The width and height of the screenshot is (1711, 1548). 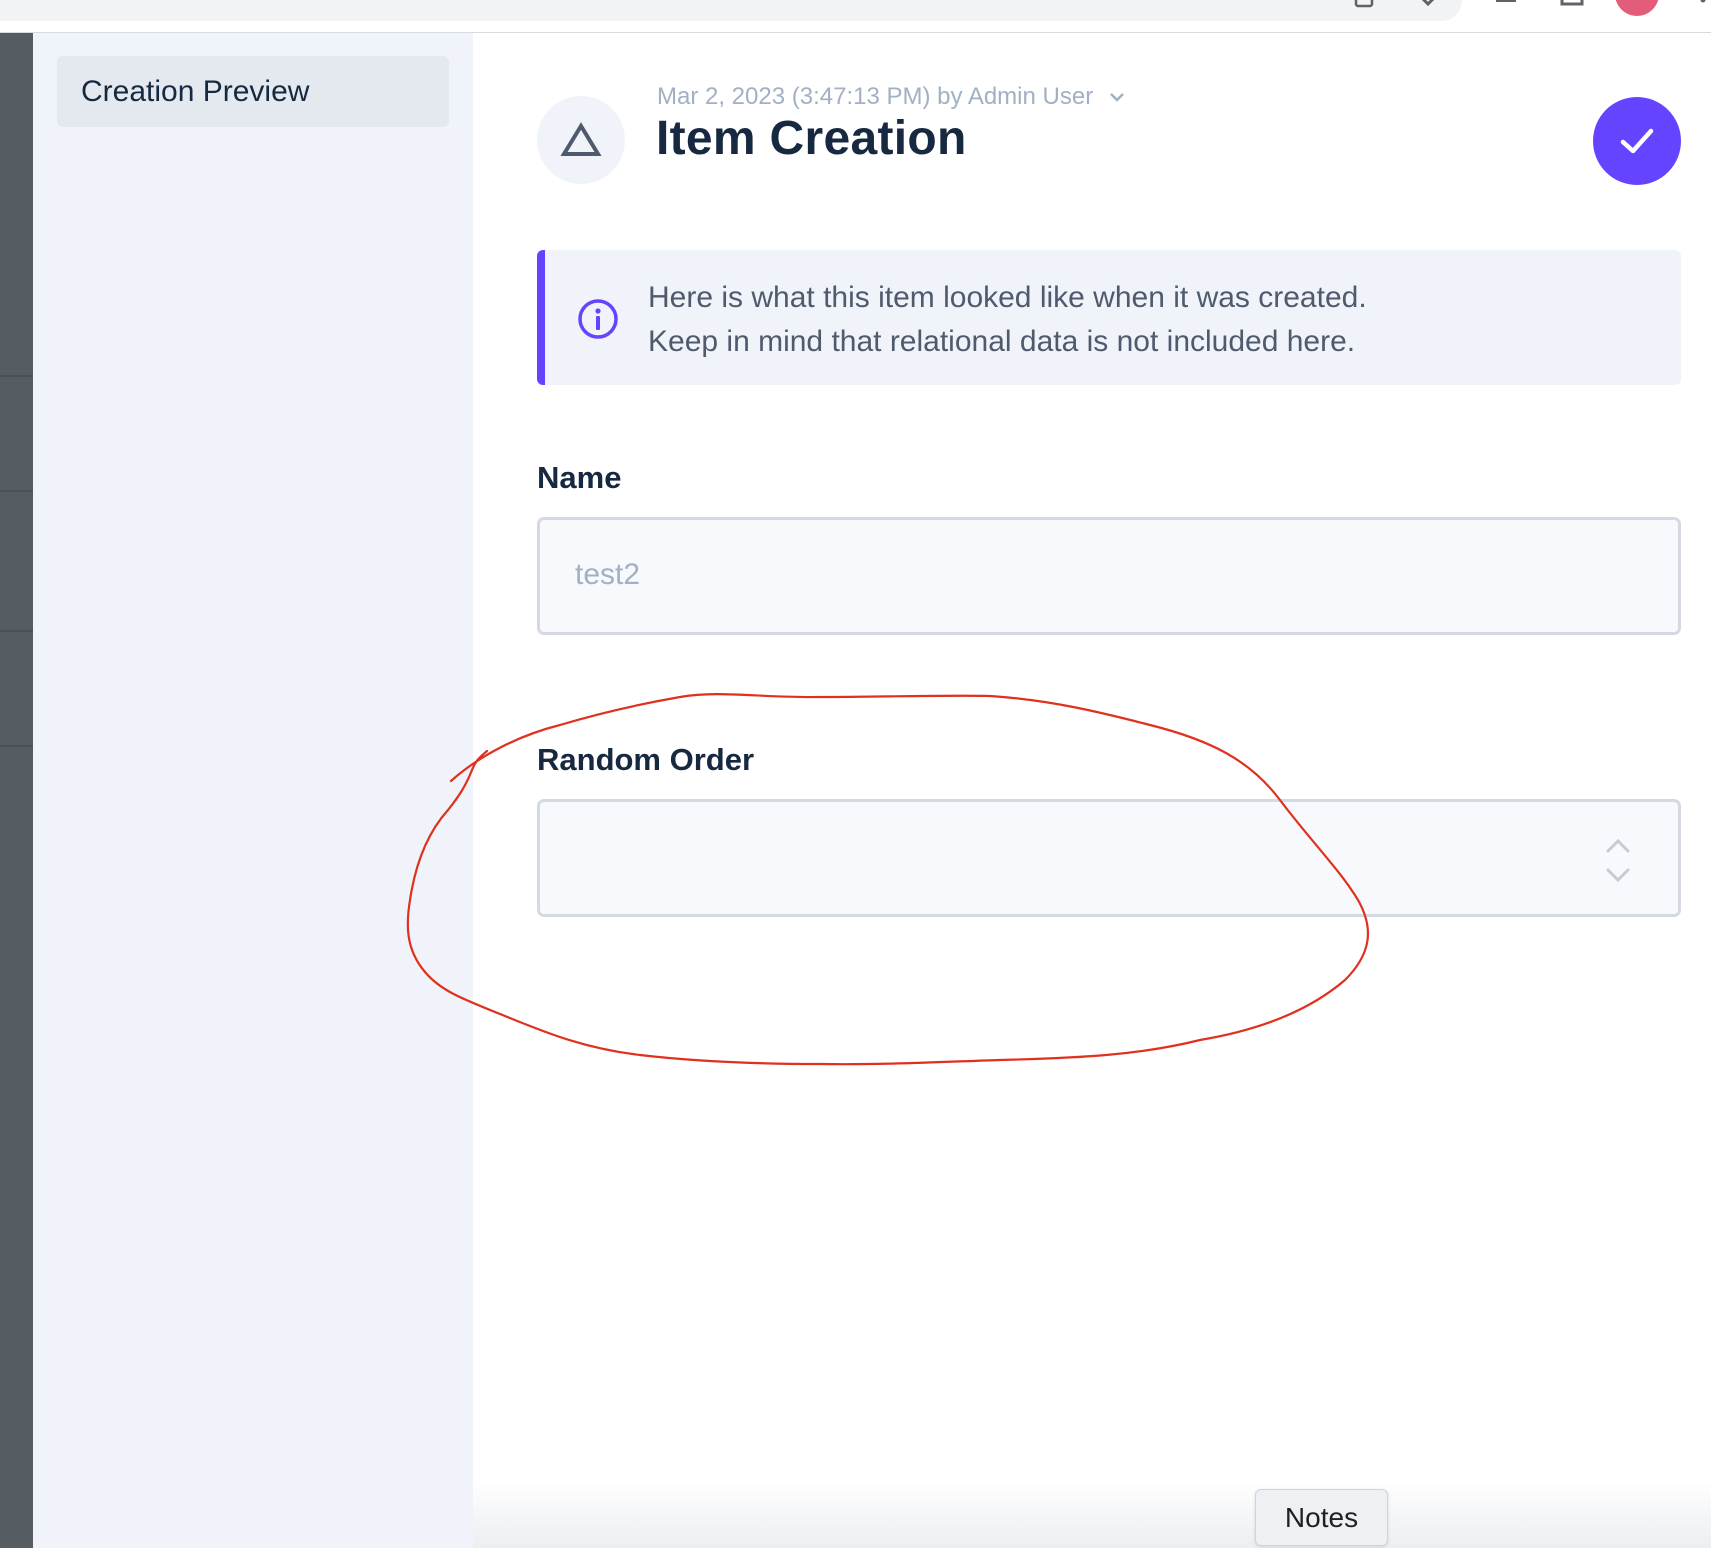 I want to click on confirm-button, so click(x=1637, y=141).